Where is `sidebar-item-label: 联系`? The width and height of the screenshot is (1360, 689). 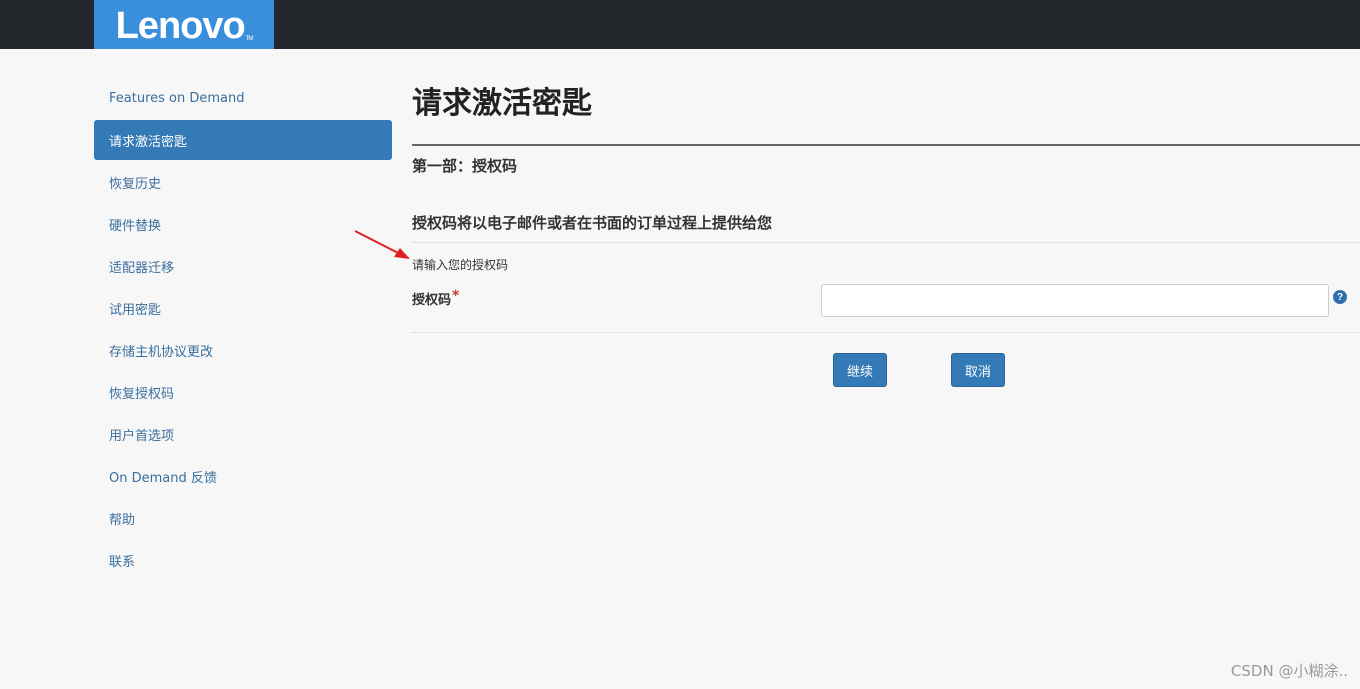 sidebar-item-label: 联系 is located at coordinates (122, 562).